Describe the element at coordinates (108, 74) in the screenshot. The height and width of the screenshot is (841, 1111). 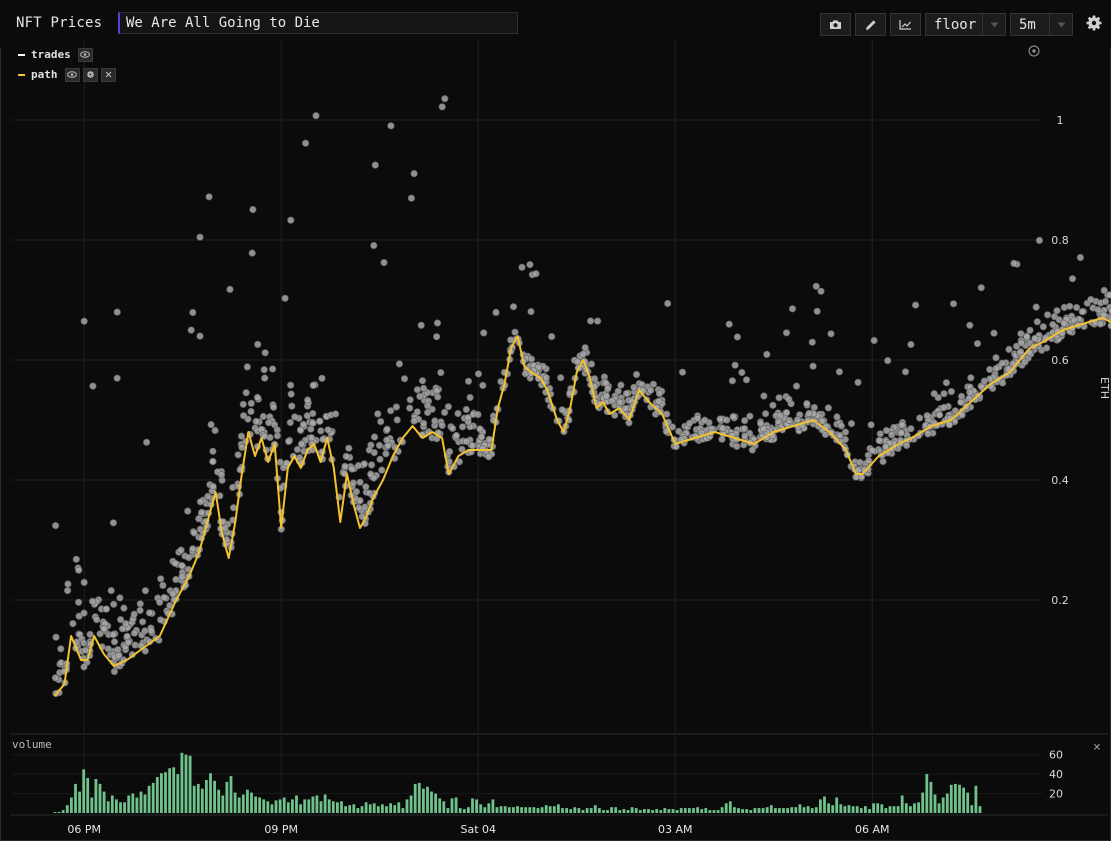
I see `remove-series-button` at that location.